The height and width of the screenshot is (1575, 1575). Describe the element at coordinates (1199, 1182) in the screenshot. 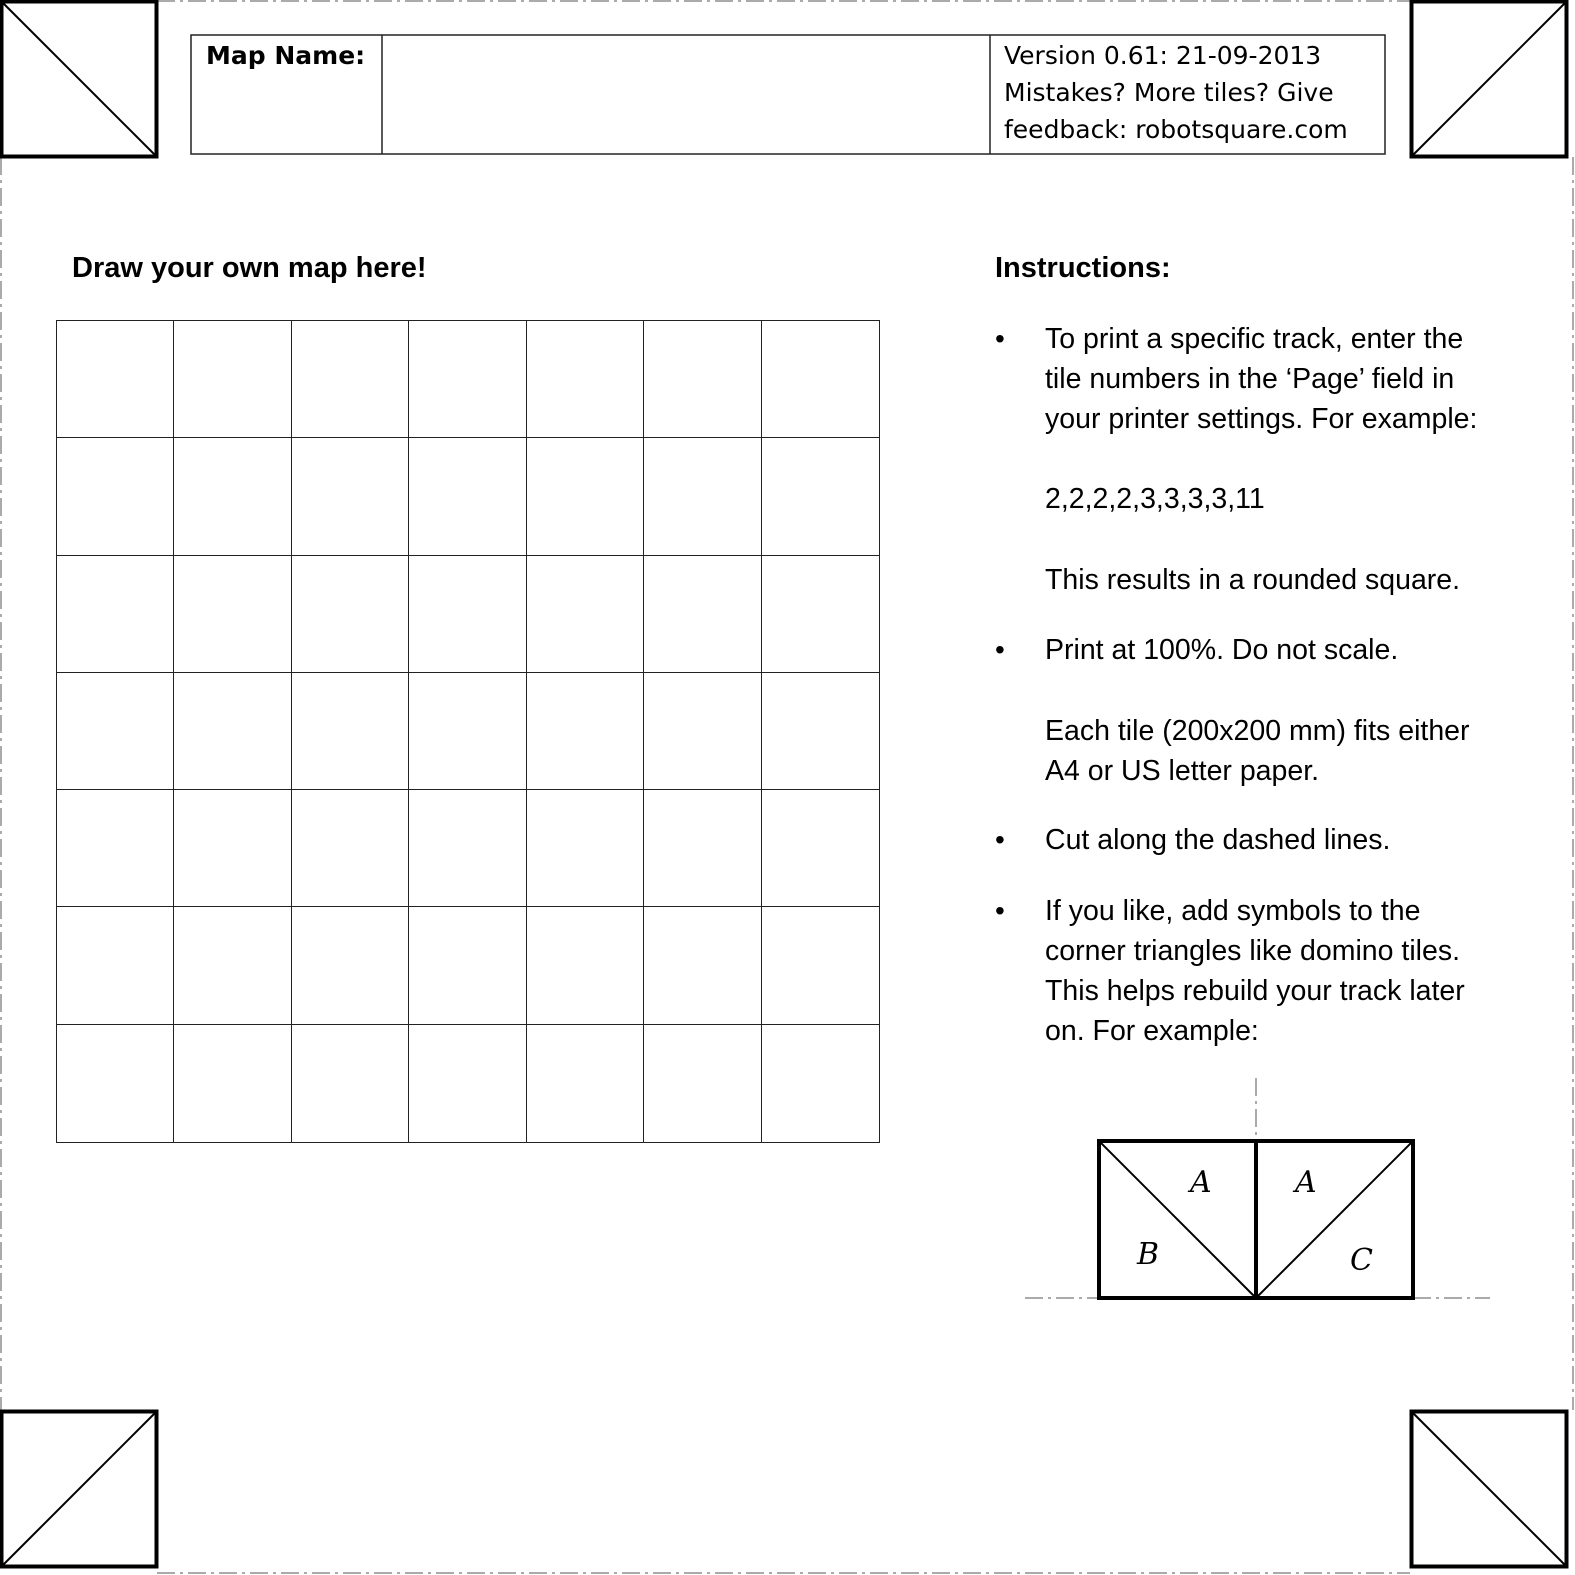

I see `diagram-label-left-top: A` at that location.